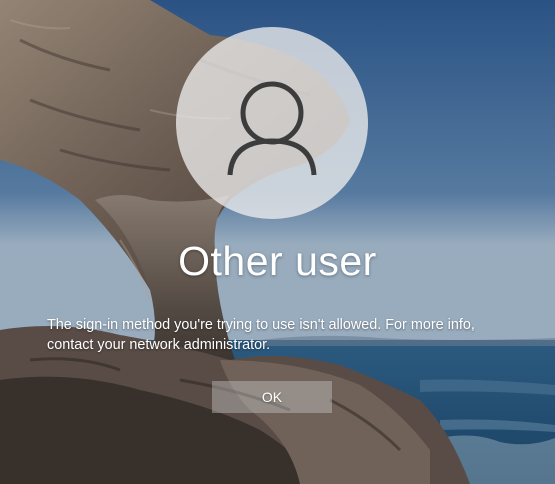  I want to click on user-avatar, so click(272, 123).